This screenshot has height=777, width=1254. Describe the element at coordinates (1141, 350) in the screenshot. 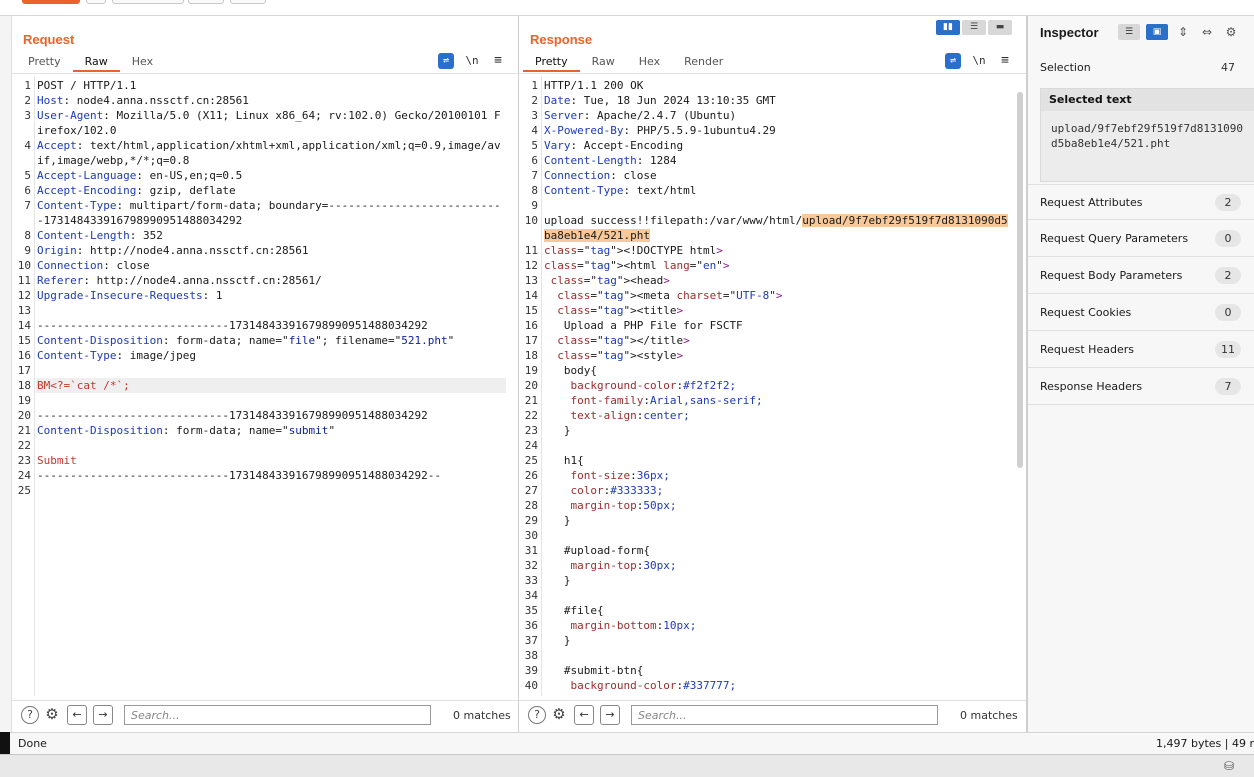

I see `inspector-row-request-headers: Request Headers 11` at that location.